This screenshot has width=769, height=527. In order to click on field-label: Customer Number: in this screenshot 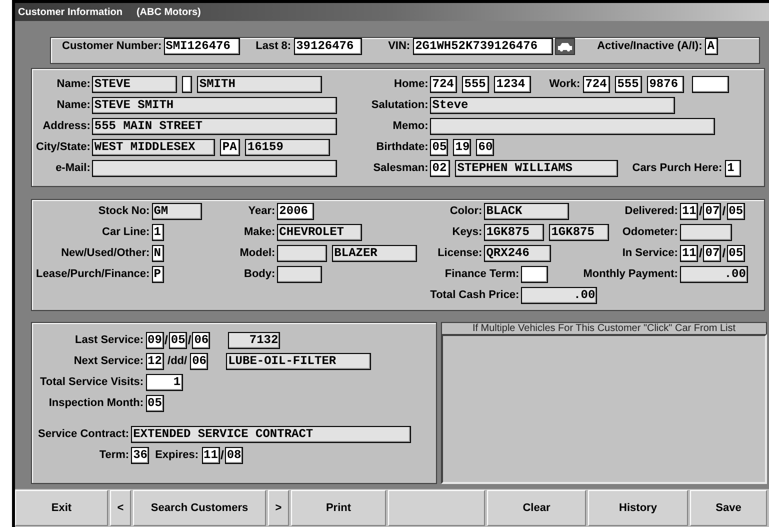, I will do `click(112, 46)`.